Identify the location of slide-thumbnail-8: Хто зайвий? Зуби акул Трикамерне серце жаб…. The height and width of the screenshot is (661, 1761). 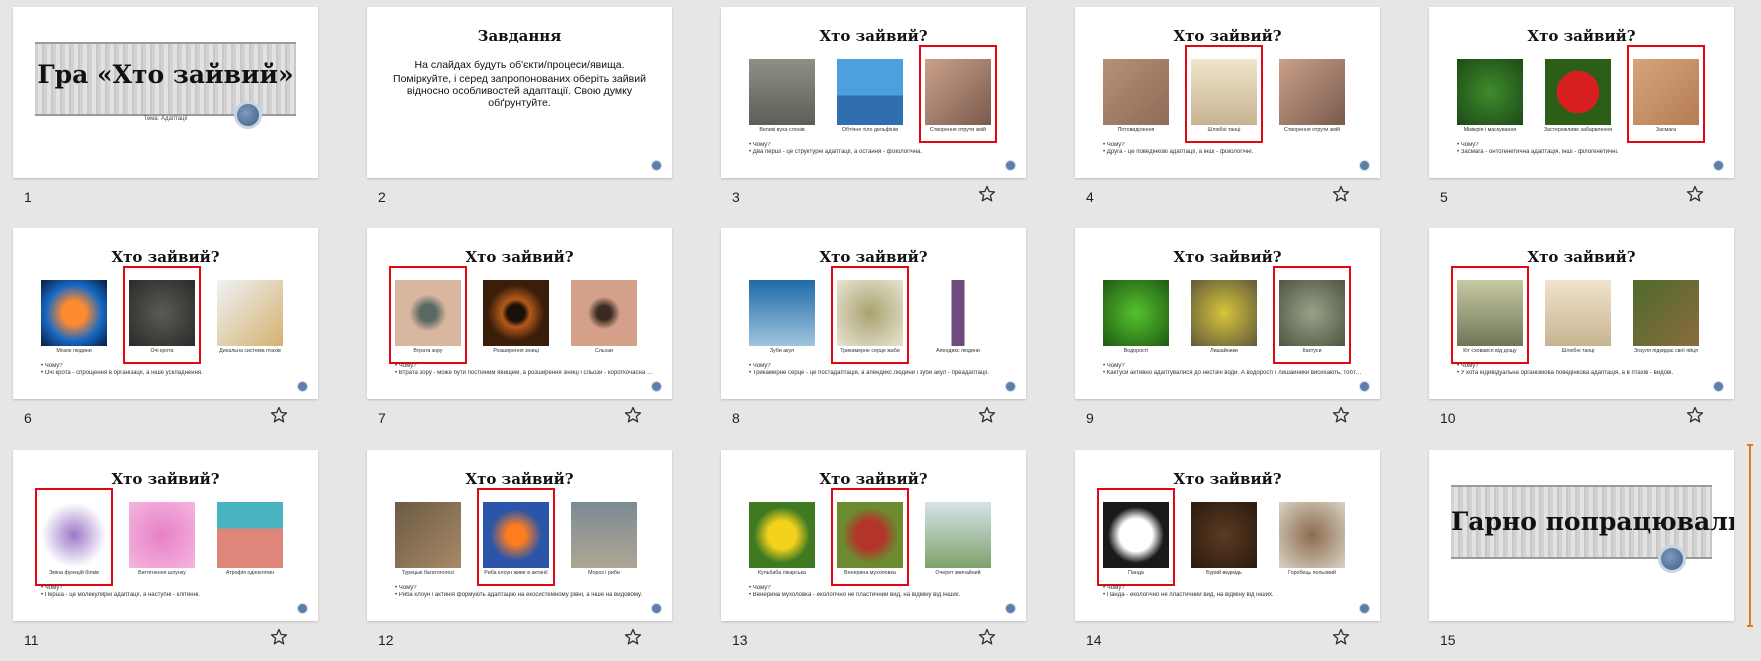
(873, 330).